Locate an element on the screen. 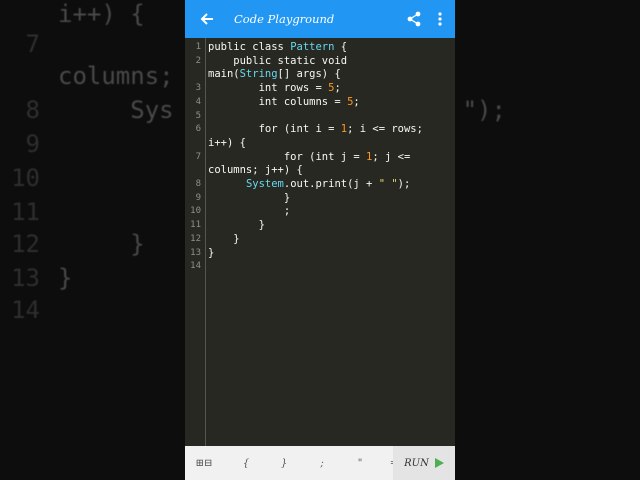  code-text: public class Pattern { is located at coordinates (277, 48).